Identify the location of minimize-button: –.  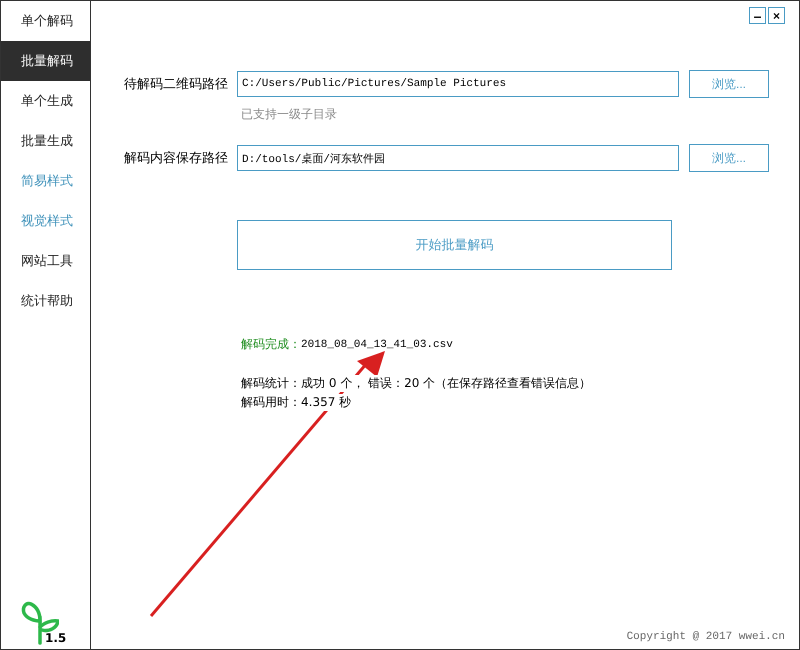
(757, 15).